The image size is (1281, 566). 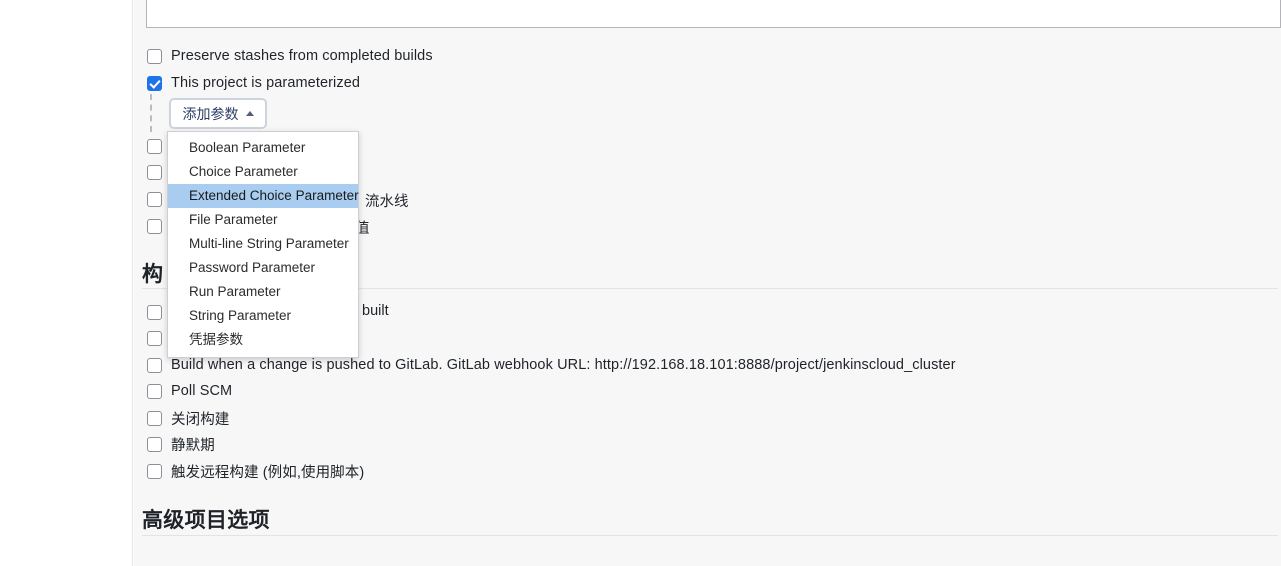 What do you see at coordinates (154, 471) in the screenshot?
I see `remote-trigger-checkbox` at bounding box center [154, 471].